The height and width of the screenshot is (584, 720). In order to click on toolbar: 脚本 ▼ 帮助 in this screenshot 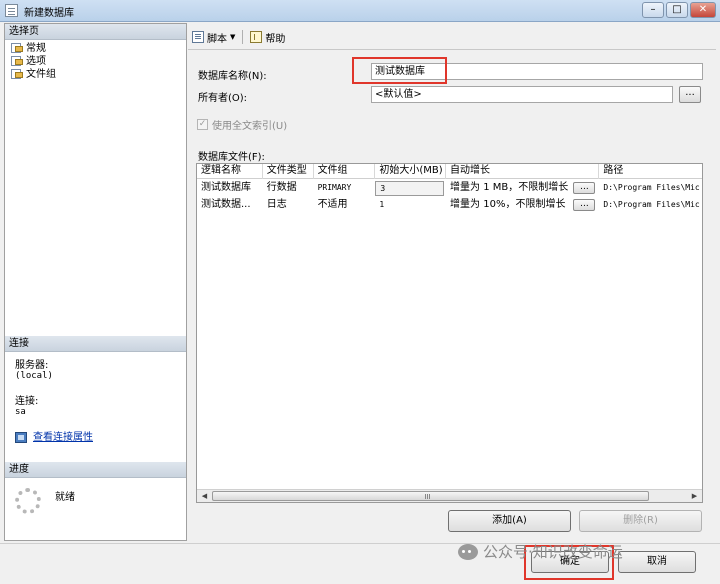, I will do `click(238, 37)`.